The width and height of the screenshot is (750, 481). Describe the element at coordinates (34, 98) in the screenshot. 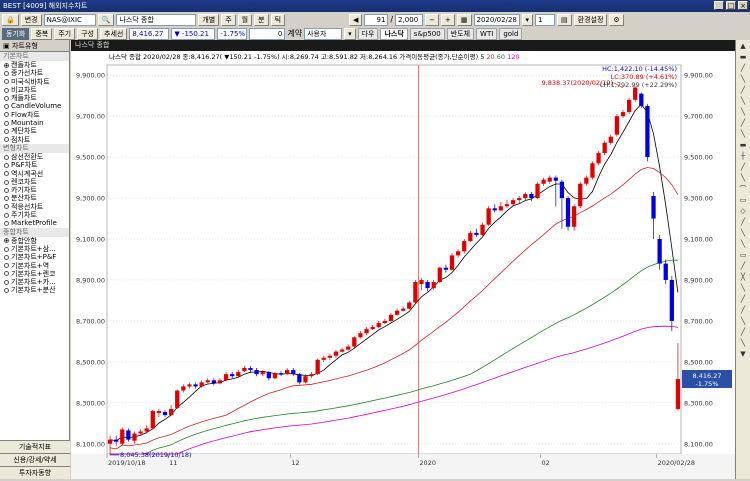

I see `sidebar-item: 캐들차트` at that location.